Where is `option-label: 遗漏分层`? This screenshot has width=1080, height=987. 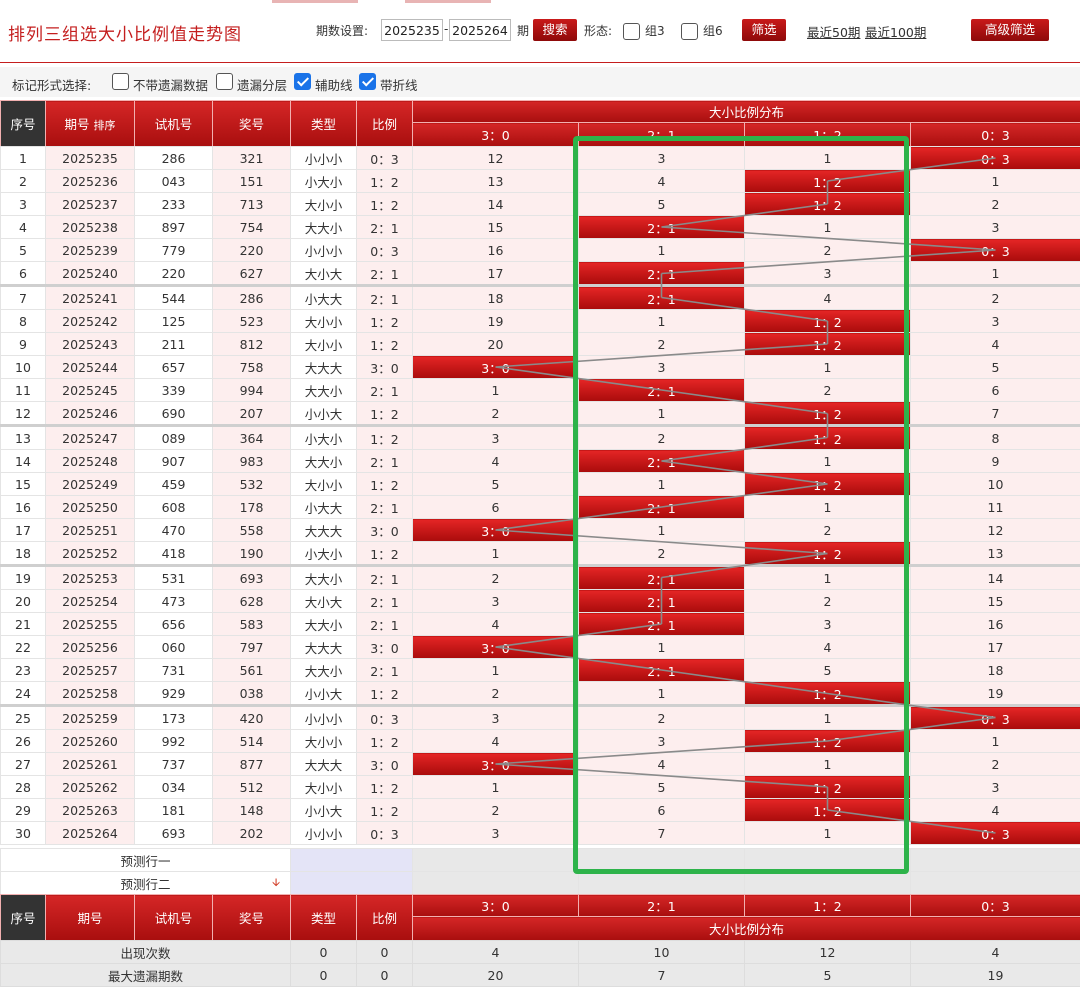 option-label: 遗漏分层 is located at coordinates (262, 84).